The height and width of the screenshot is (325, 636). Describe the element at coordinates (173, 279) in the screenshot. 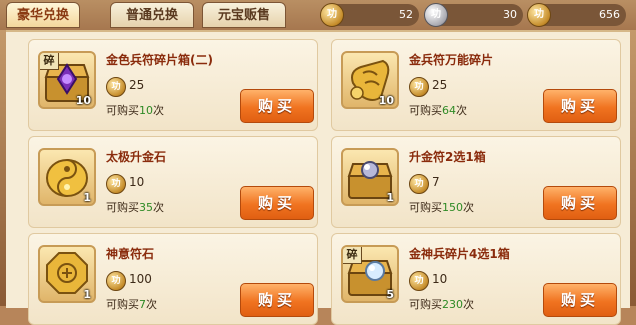

I see `shop-item-card: 1 神意符石 功 100 可购买7次 购买` at that location.